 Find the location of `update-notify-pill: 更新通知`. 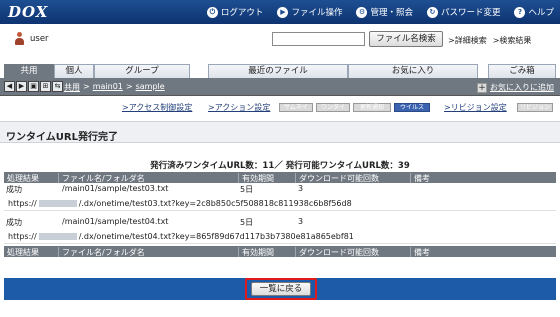

update-notify-pill: 更新通知 is located at coordinates (372, 107).